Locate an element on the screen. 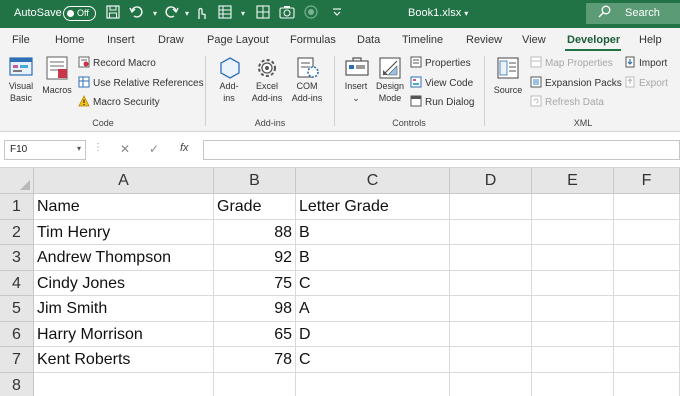 This screenshot has width=680, height=396. cell-f5 is located at coordinates (647, 309).